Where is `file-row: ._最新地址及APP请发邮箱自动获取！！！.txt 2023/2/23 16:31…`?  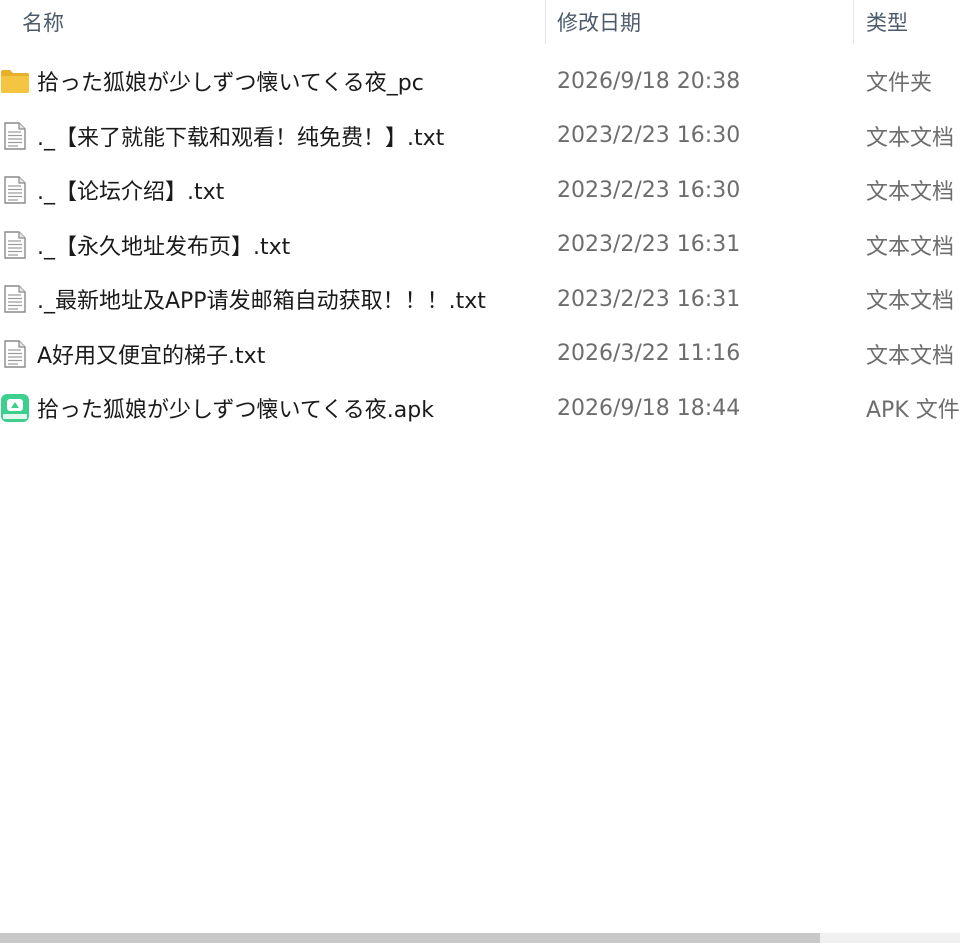
file-row: ._最新地址及APP请发邮箱自动获取！！！.txt 2023/2/23 16:31… is located at coordinates (480, 299).